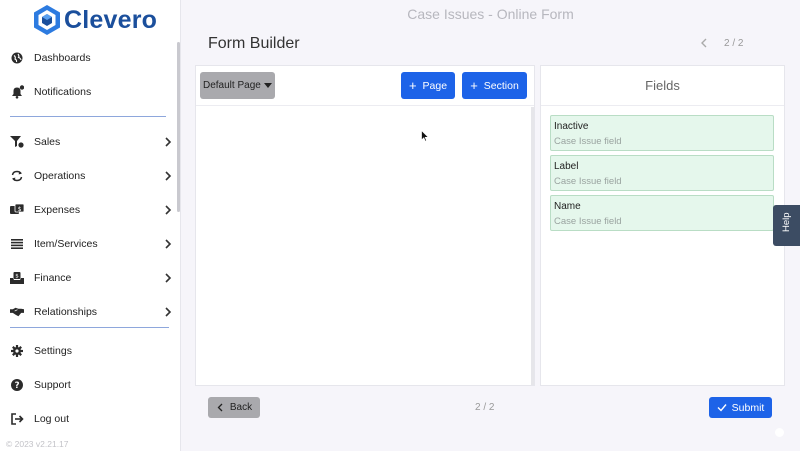 The width and height of the screenshot is (800, 451). What do you see at coordinates (786, 222) in the screenshot?
I see `help-label: Help` at bounding box center [786, 222].